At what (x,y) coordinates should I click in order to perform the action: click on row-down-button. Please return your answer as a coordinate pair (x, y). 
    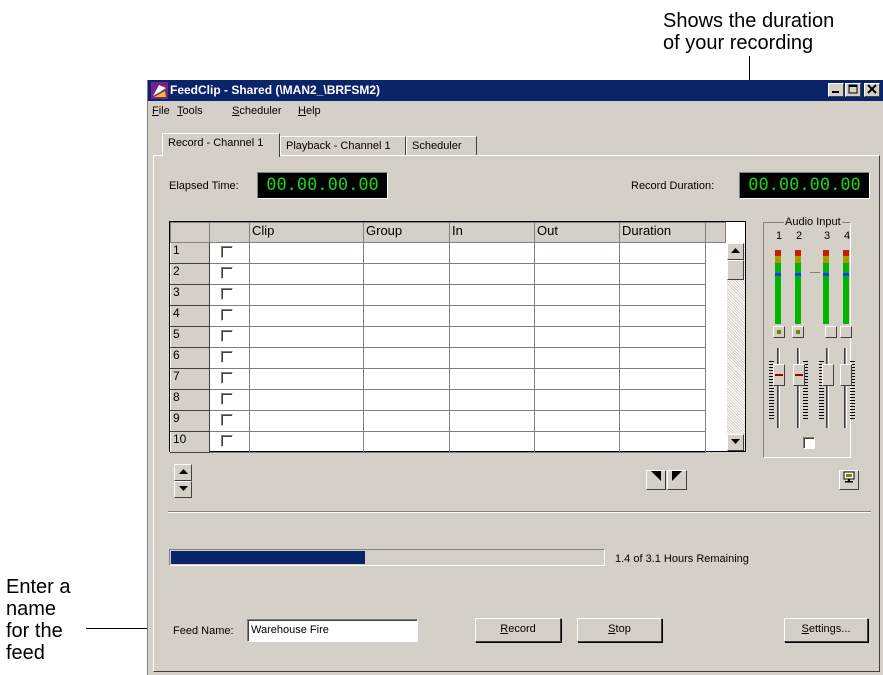
    Looking at the image, I should click on (183, 489).